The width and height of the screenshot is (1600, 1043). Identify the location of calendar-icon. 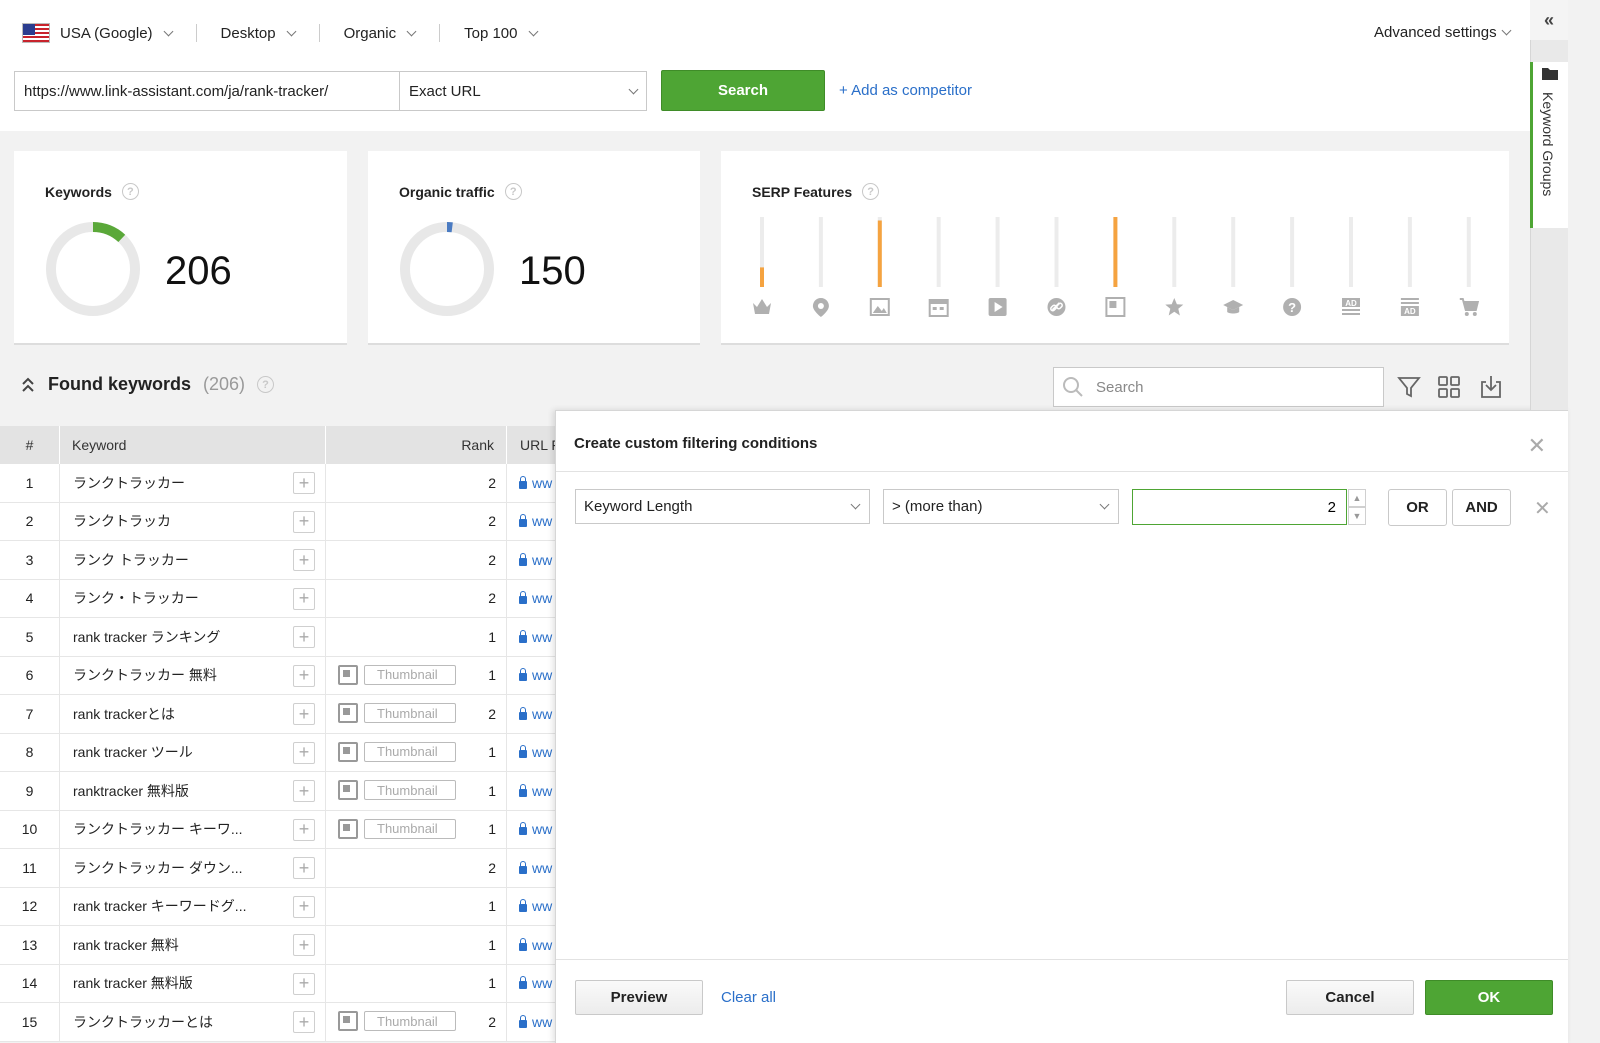
(938, 308).